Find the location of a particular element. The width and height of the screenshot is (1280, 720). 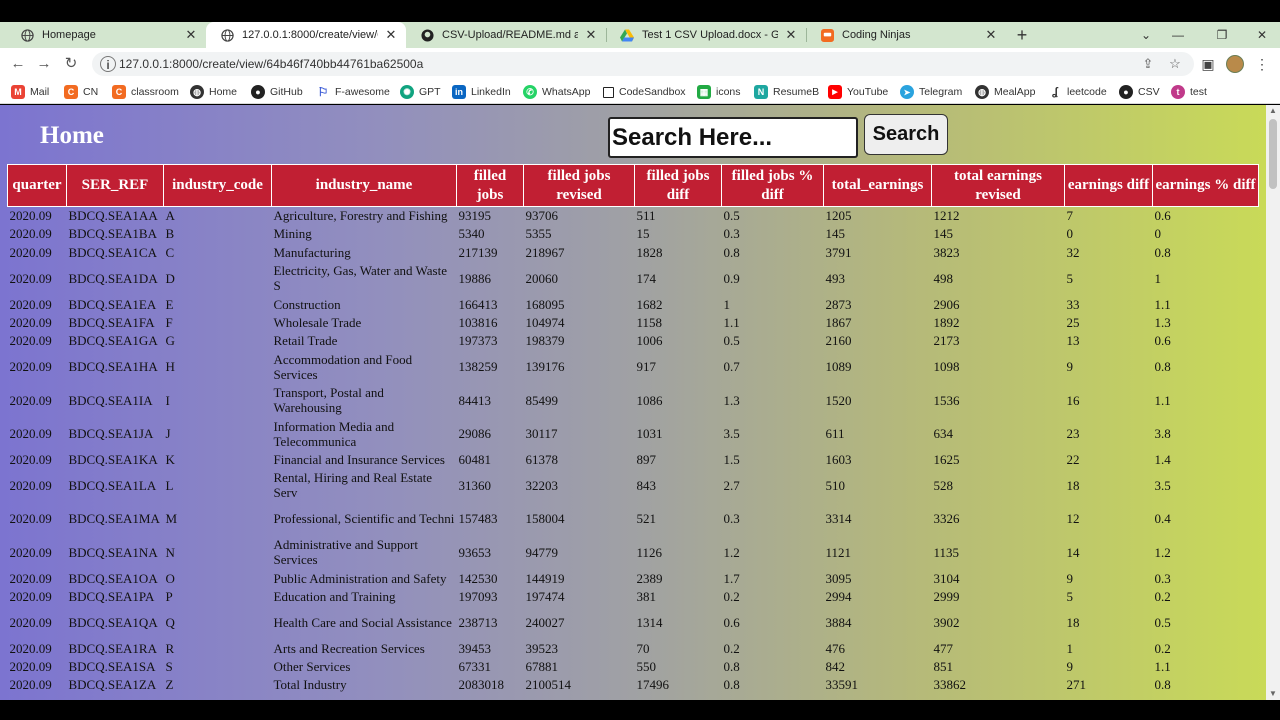

table-cell: 3823 is located at coordinates (946, 252).